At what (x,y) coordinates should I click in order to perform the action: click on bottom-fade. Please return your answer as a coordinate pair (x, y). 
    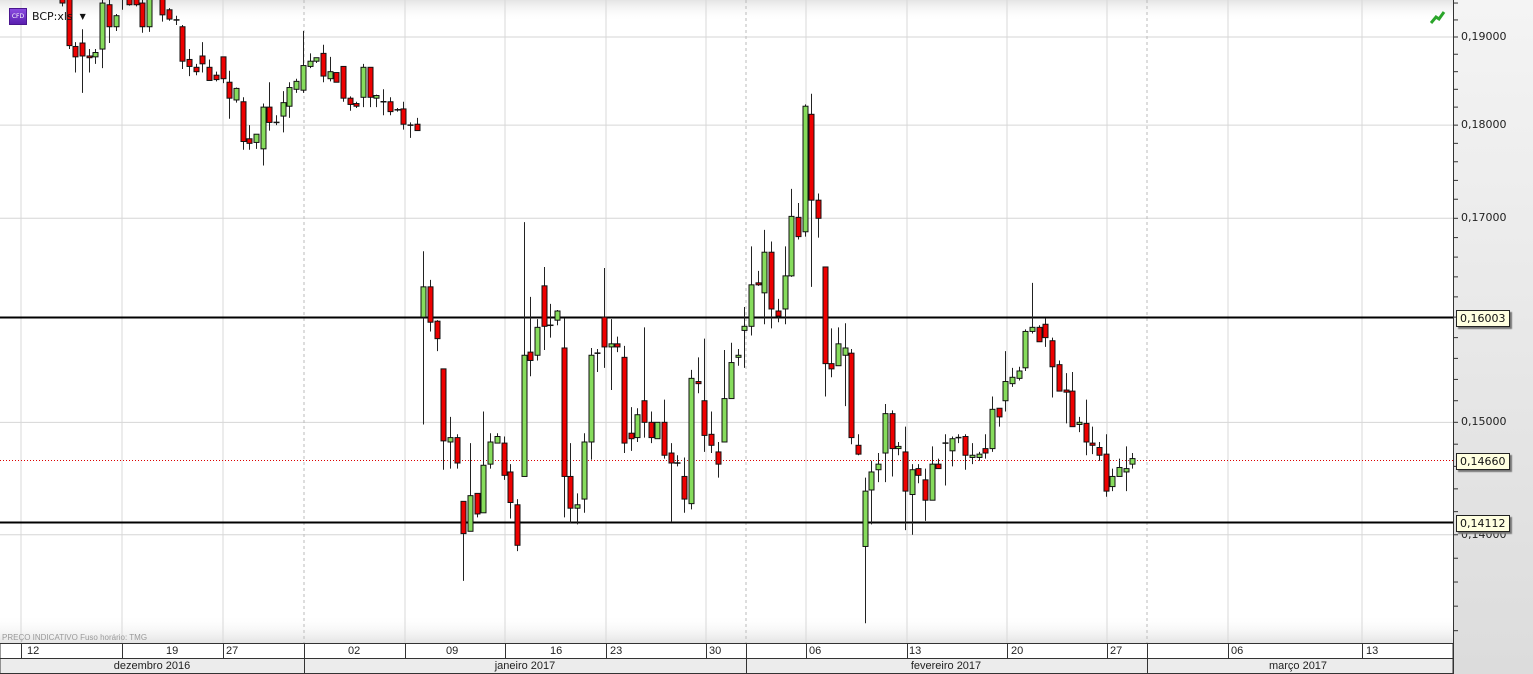
    Looking at the image, I should click on (726, 629).